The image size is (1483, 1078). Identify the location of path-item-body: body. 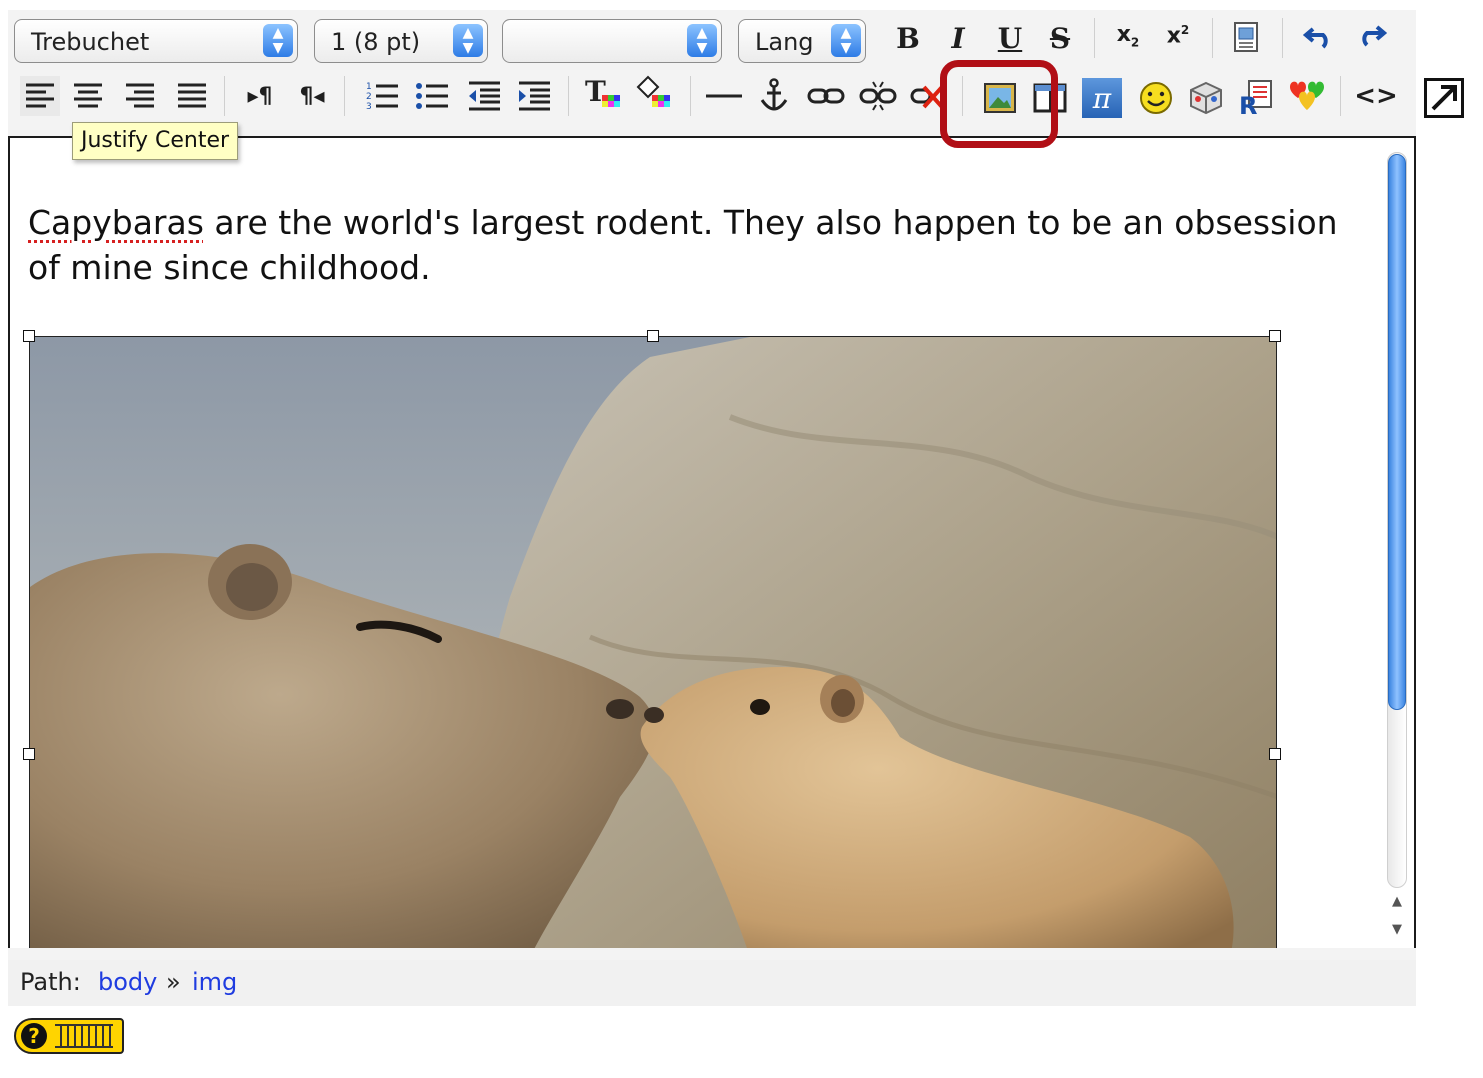
(127, 982).